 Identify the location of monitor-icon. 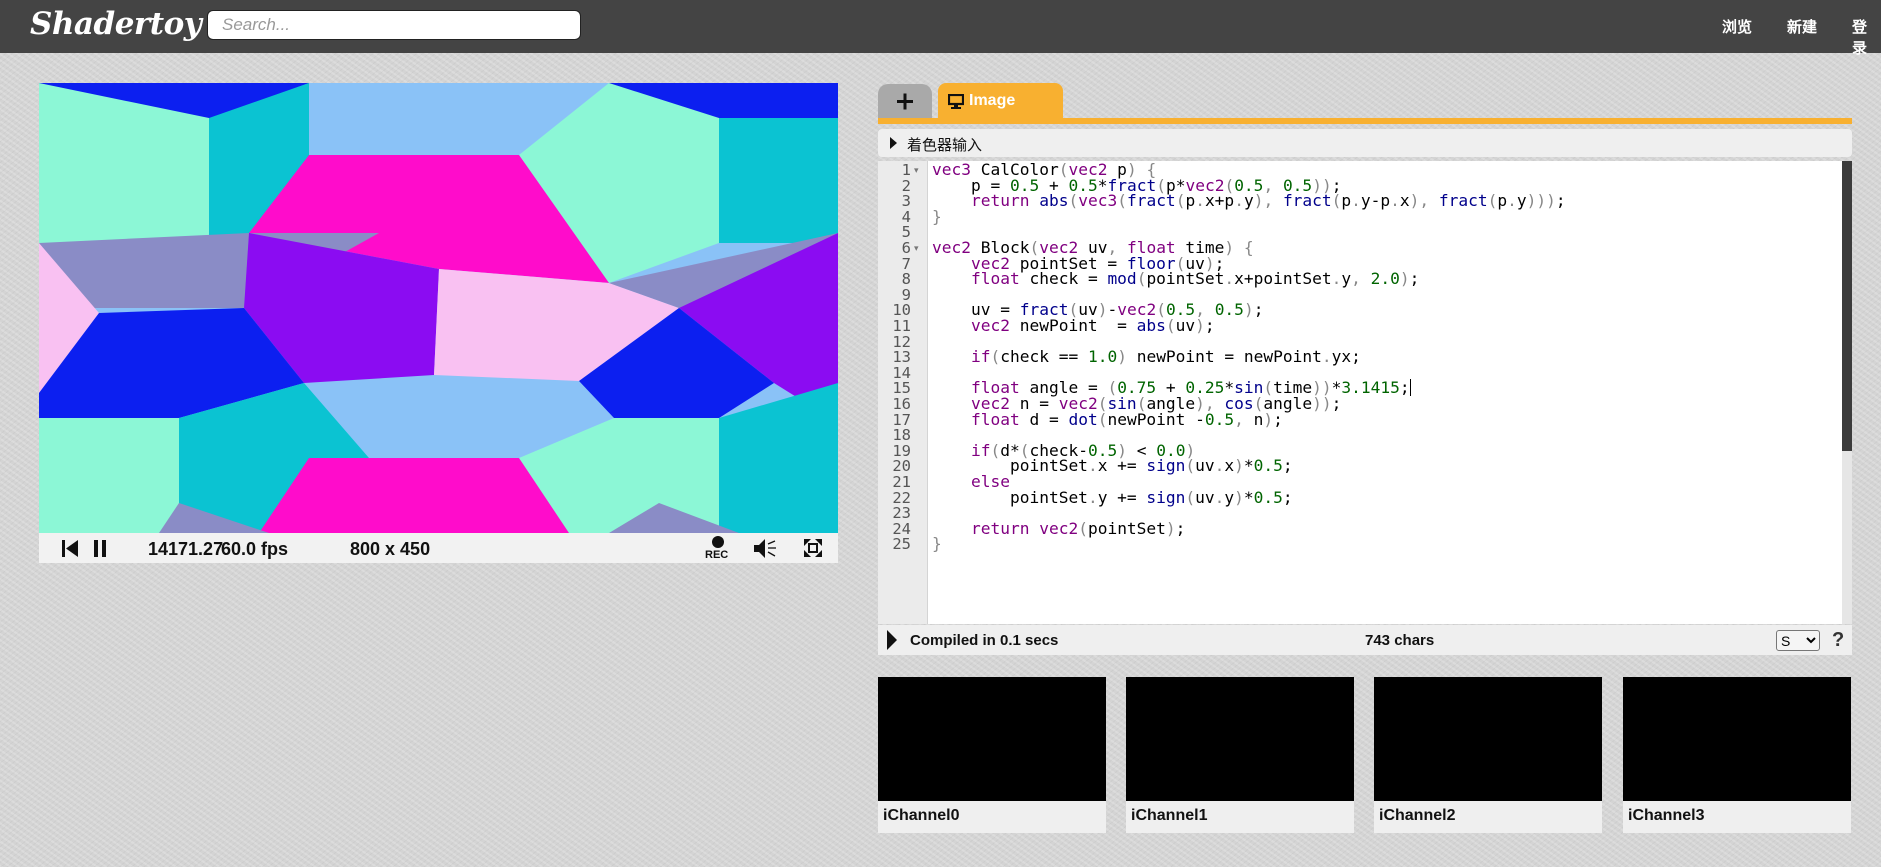
(956, 101).